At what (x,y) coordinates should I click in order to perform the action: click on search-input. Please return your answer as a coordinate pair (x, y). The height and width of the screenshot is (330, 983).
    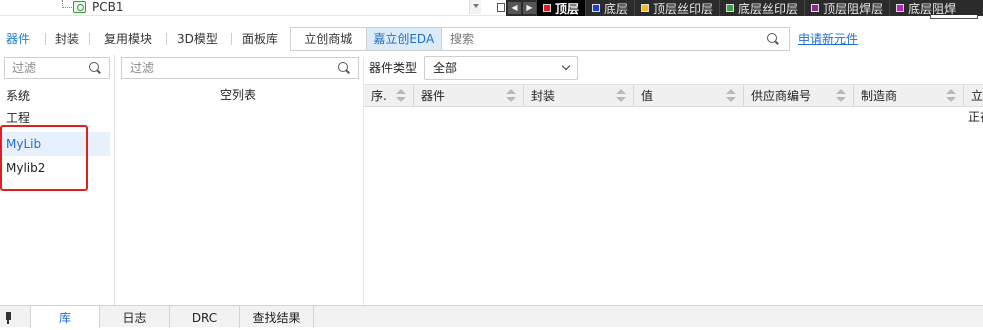
    Looking at the image, I should click on (592, 39).